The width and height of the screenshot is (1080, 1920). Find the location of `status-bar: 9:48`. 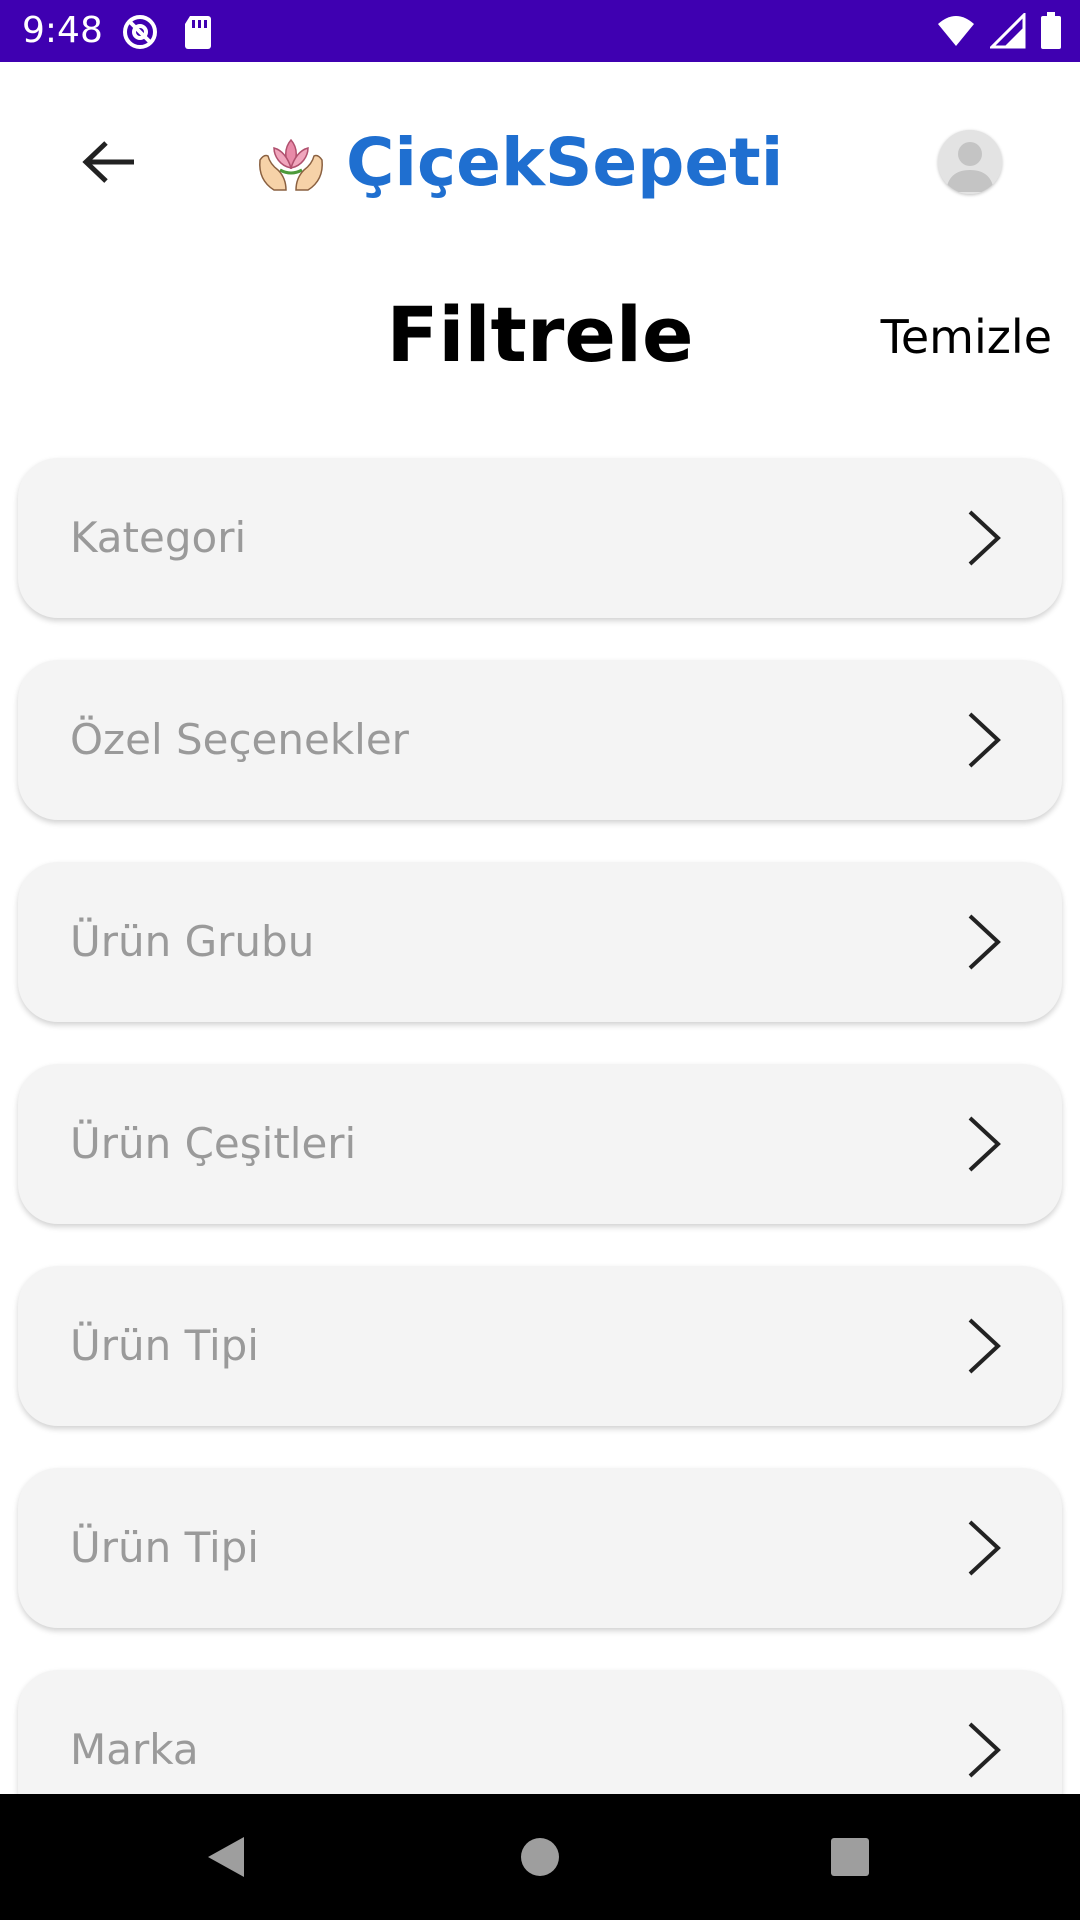

status-bar: 9:48 is located at coordinates (540, 31).